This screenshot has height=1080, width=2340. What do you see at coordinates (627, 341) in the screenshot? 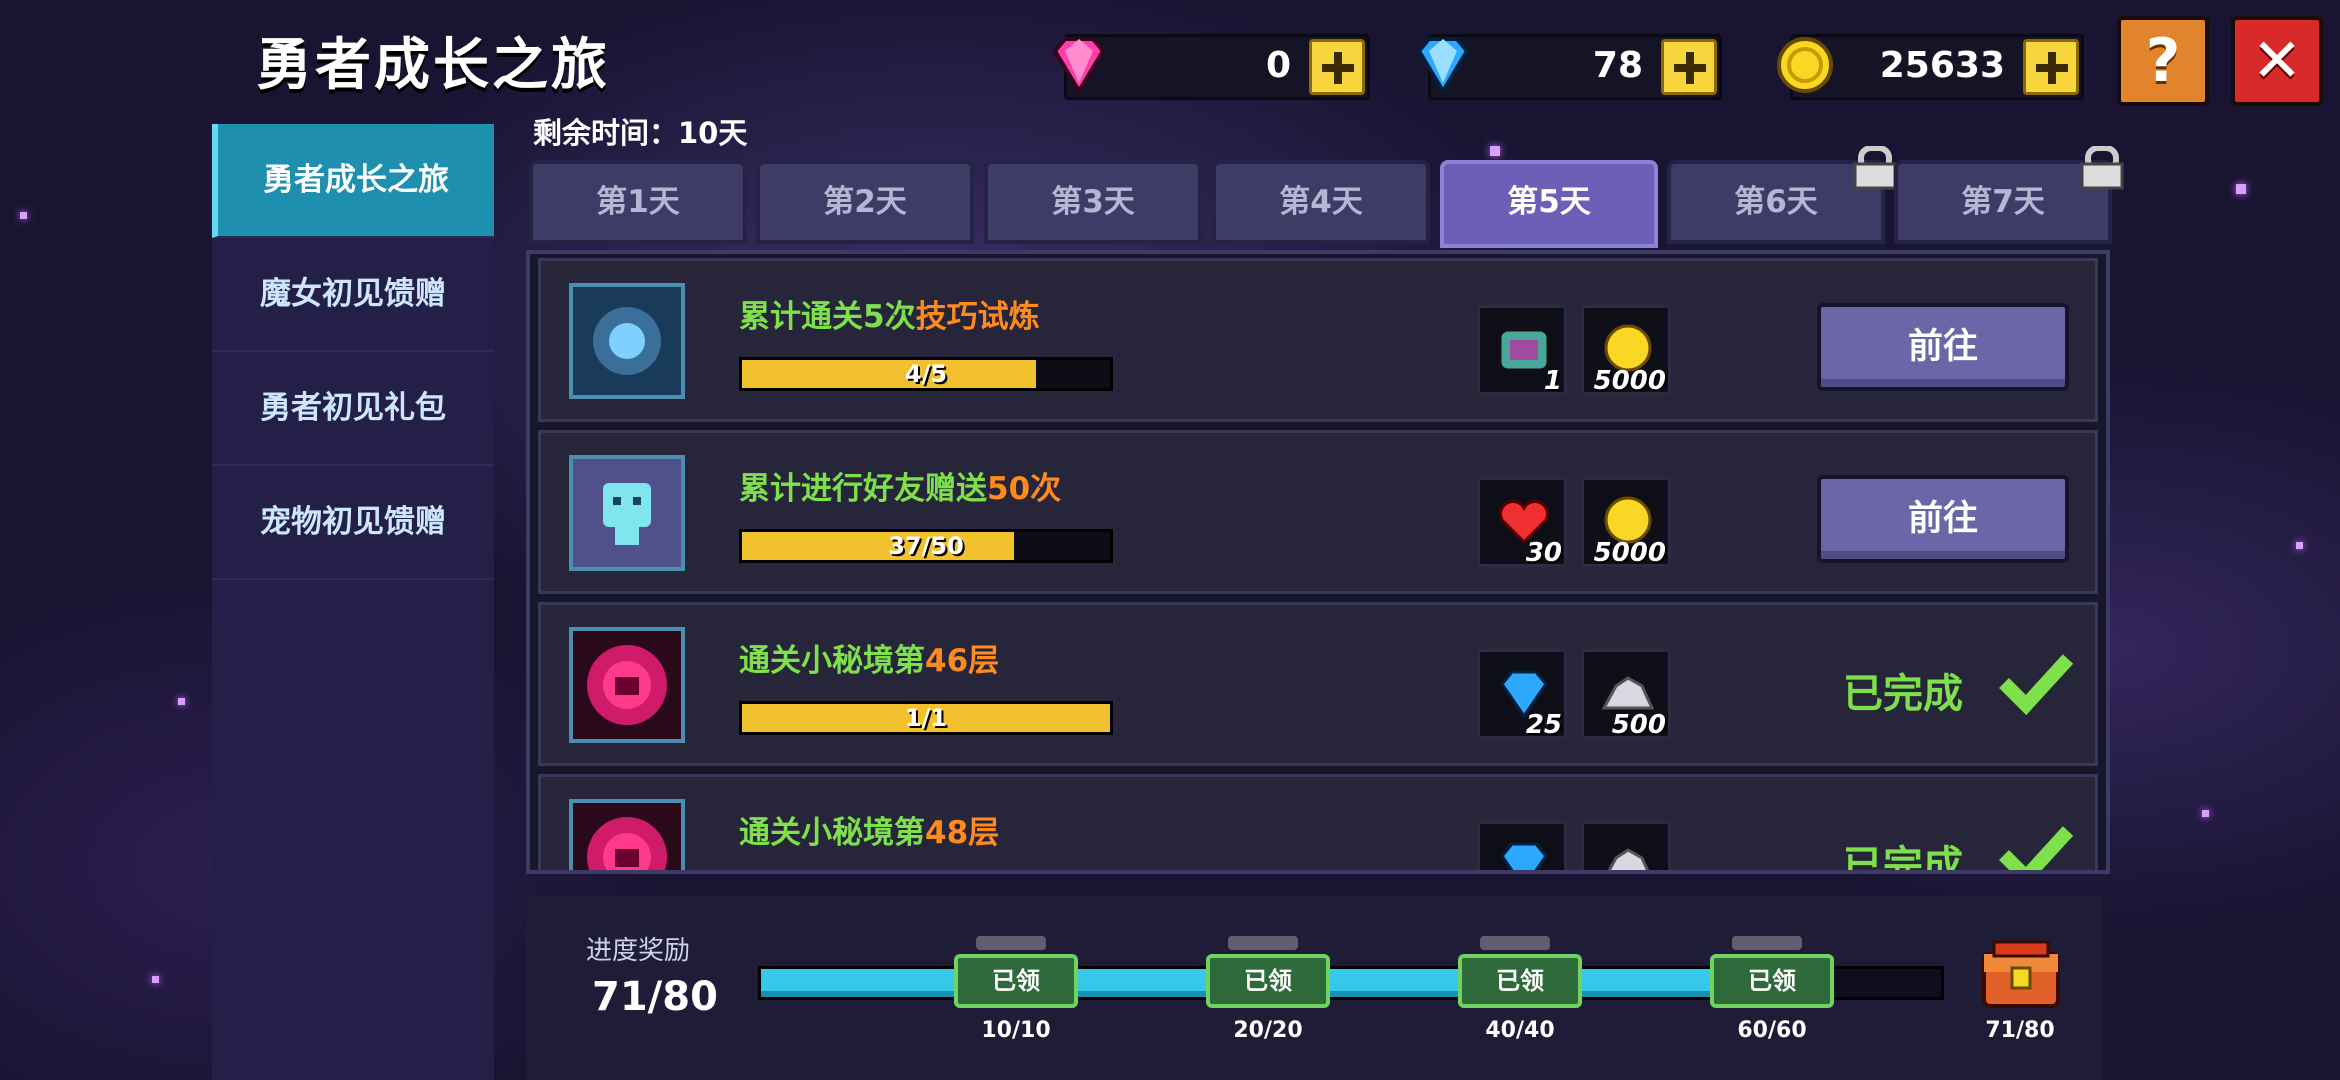
I see `skill-trial-icon` at bounding box center [627, 341].